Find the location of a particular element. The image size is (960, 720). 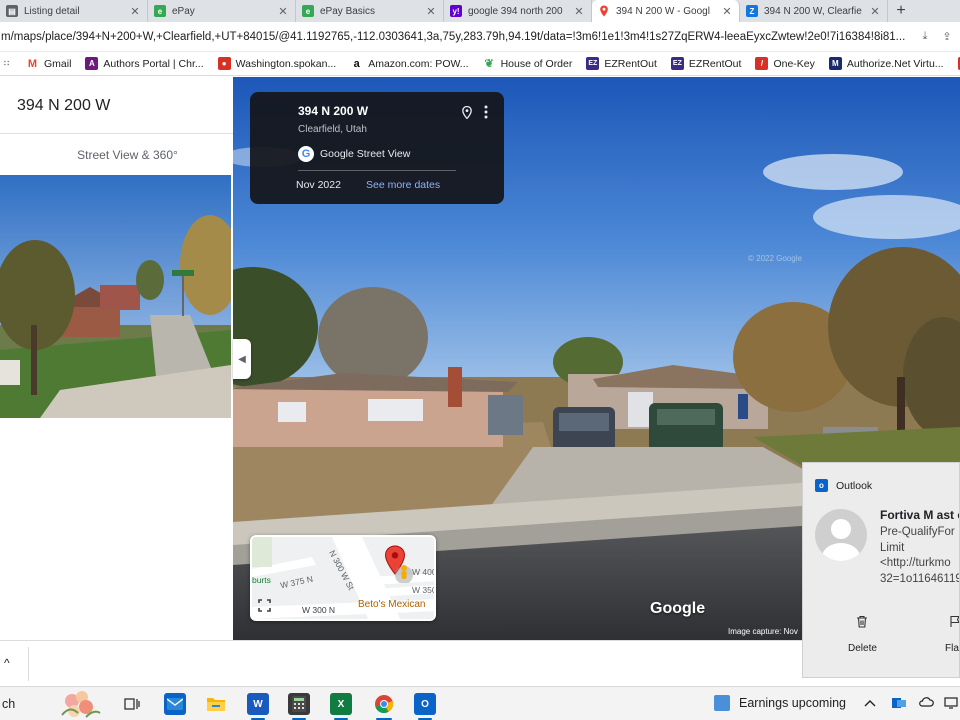

source-row: G Google Street View is located at coordinates (354, 154).